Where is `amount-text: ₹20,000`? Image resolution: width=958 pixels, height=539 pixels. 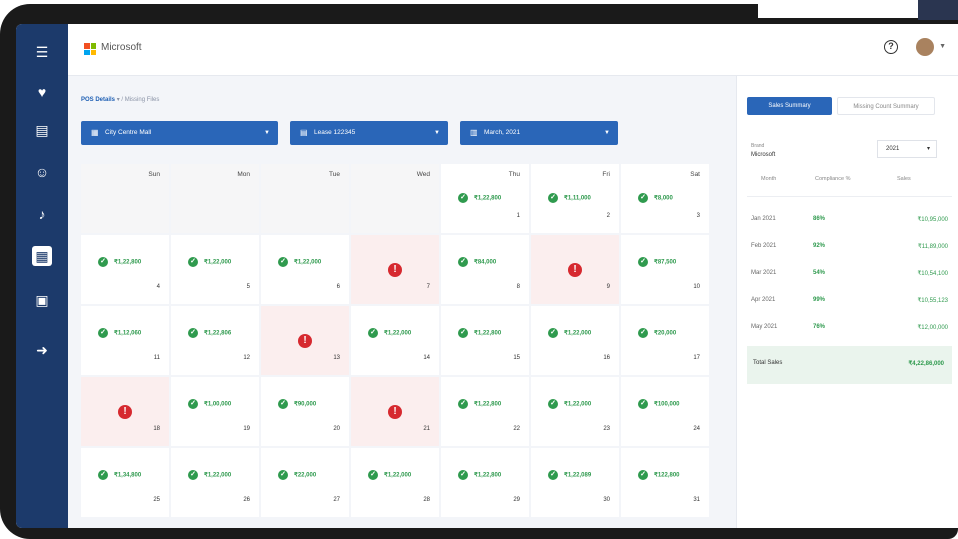
amount-text: ₹20,000 is located at coordinates (665, 333).